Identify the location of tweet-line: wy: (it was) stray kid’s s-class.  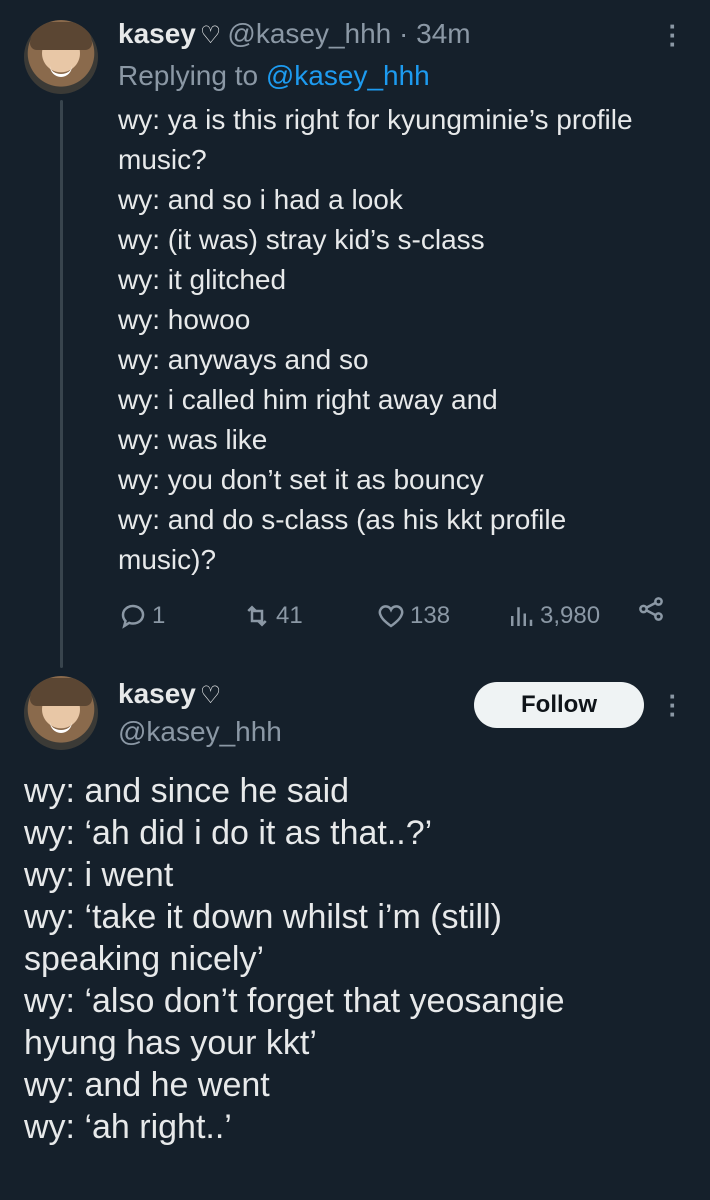
(301, 239).